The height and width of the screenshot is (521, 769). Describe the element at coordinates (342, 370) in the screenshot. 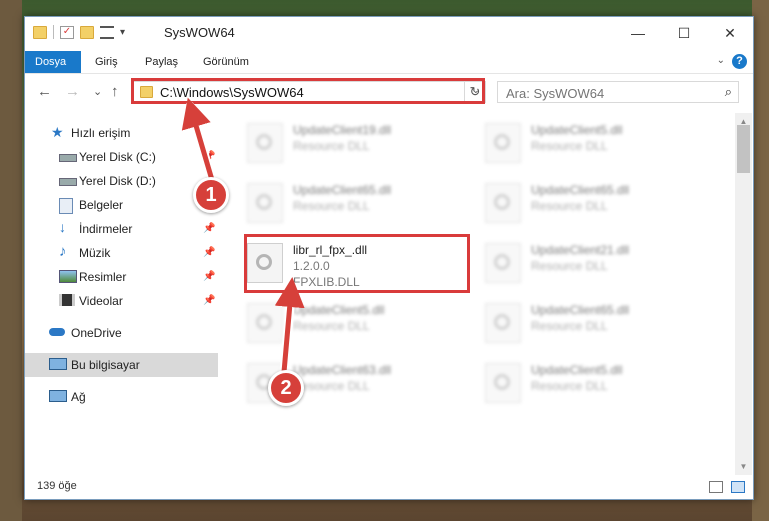

I see `file-name: UpdateClient63.dll` at that location.